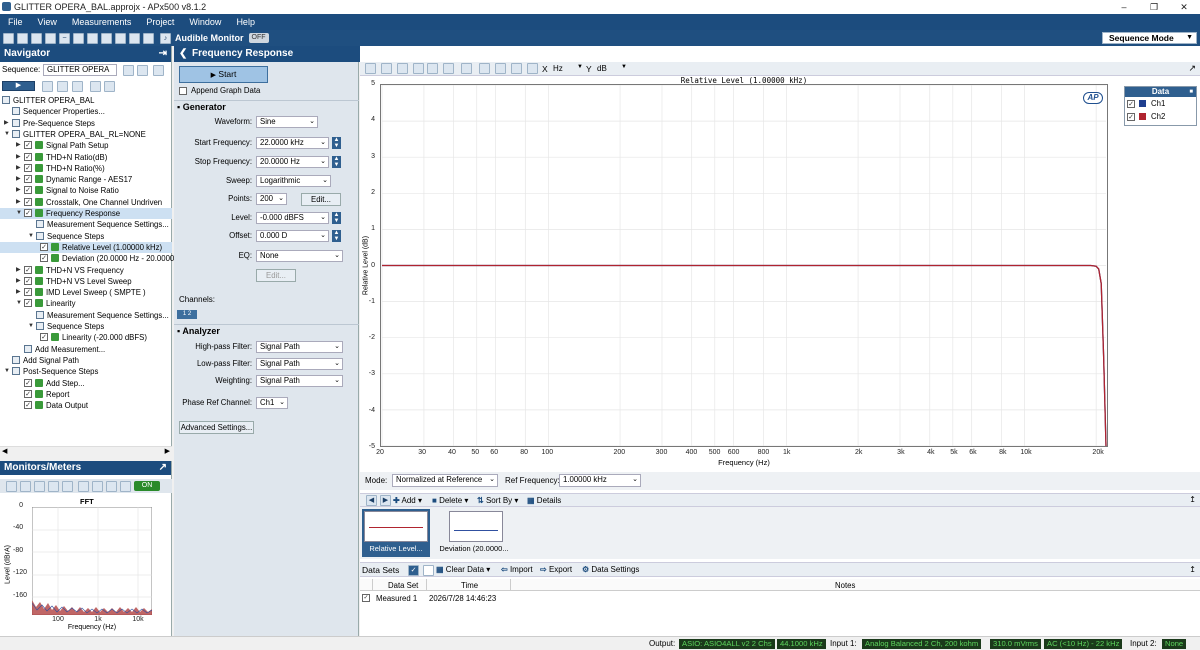  What do you see at coordinates (86, 303) in the screenshot?
I see `tree-item: ▼ ✓ Linearity` at bounding box center [86, 303].